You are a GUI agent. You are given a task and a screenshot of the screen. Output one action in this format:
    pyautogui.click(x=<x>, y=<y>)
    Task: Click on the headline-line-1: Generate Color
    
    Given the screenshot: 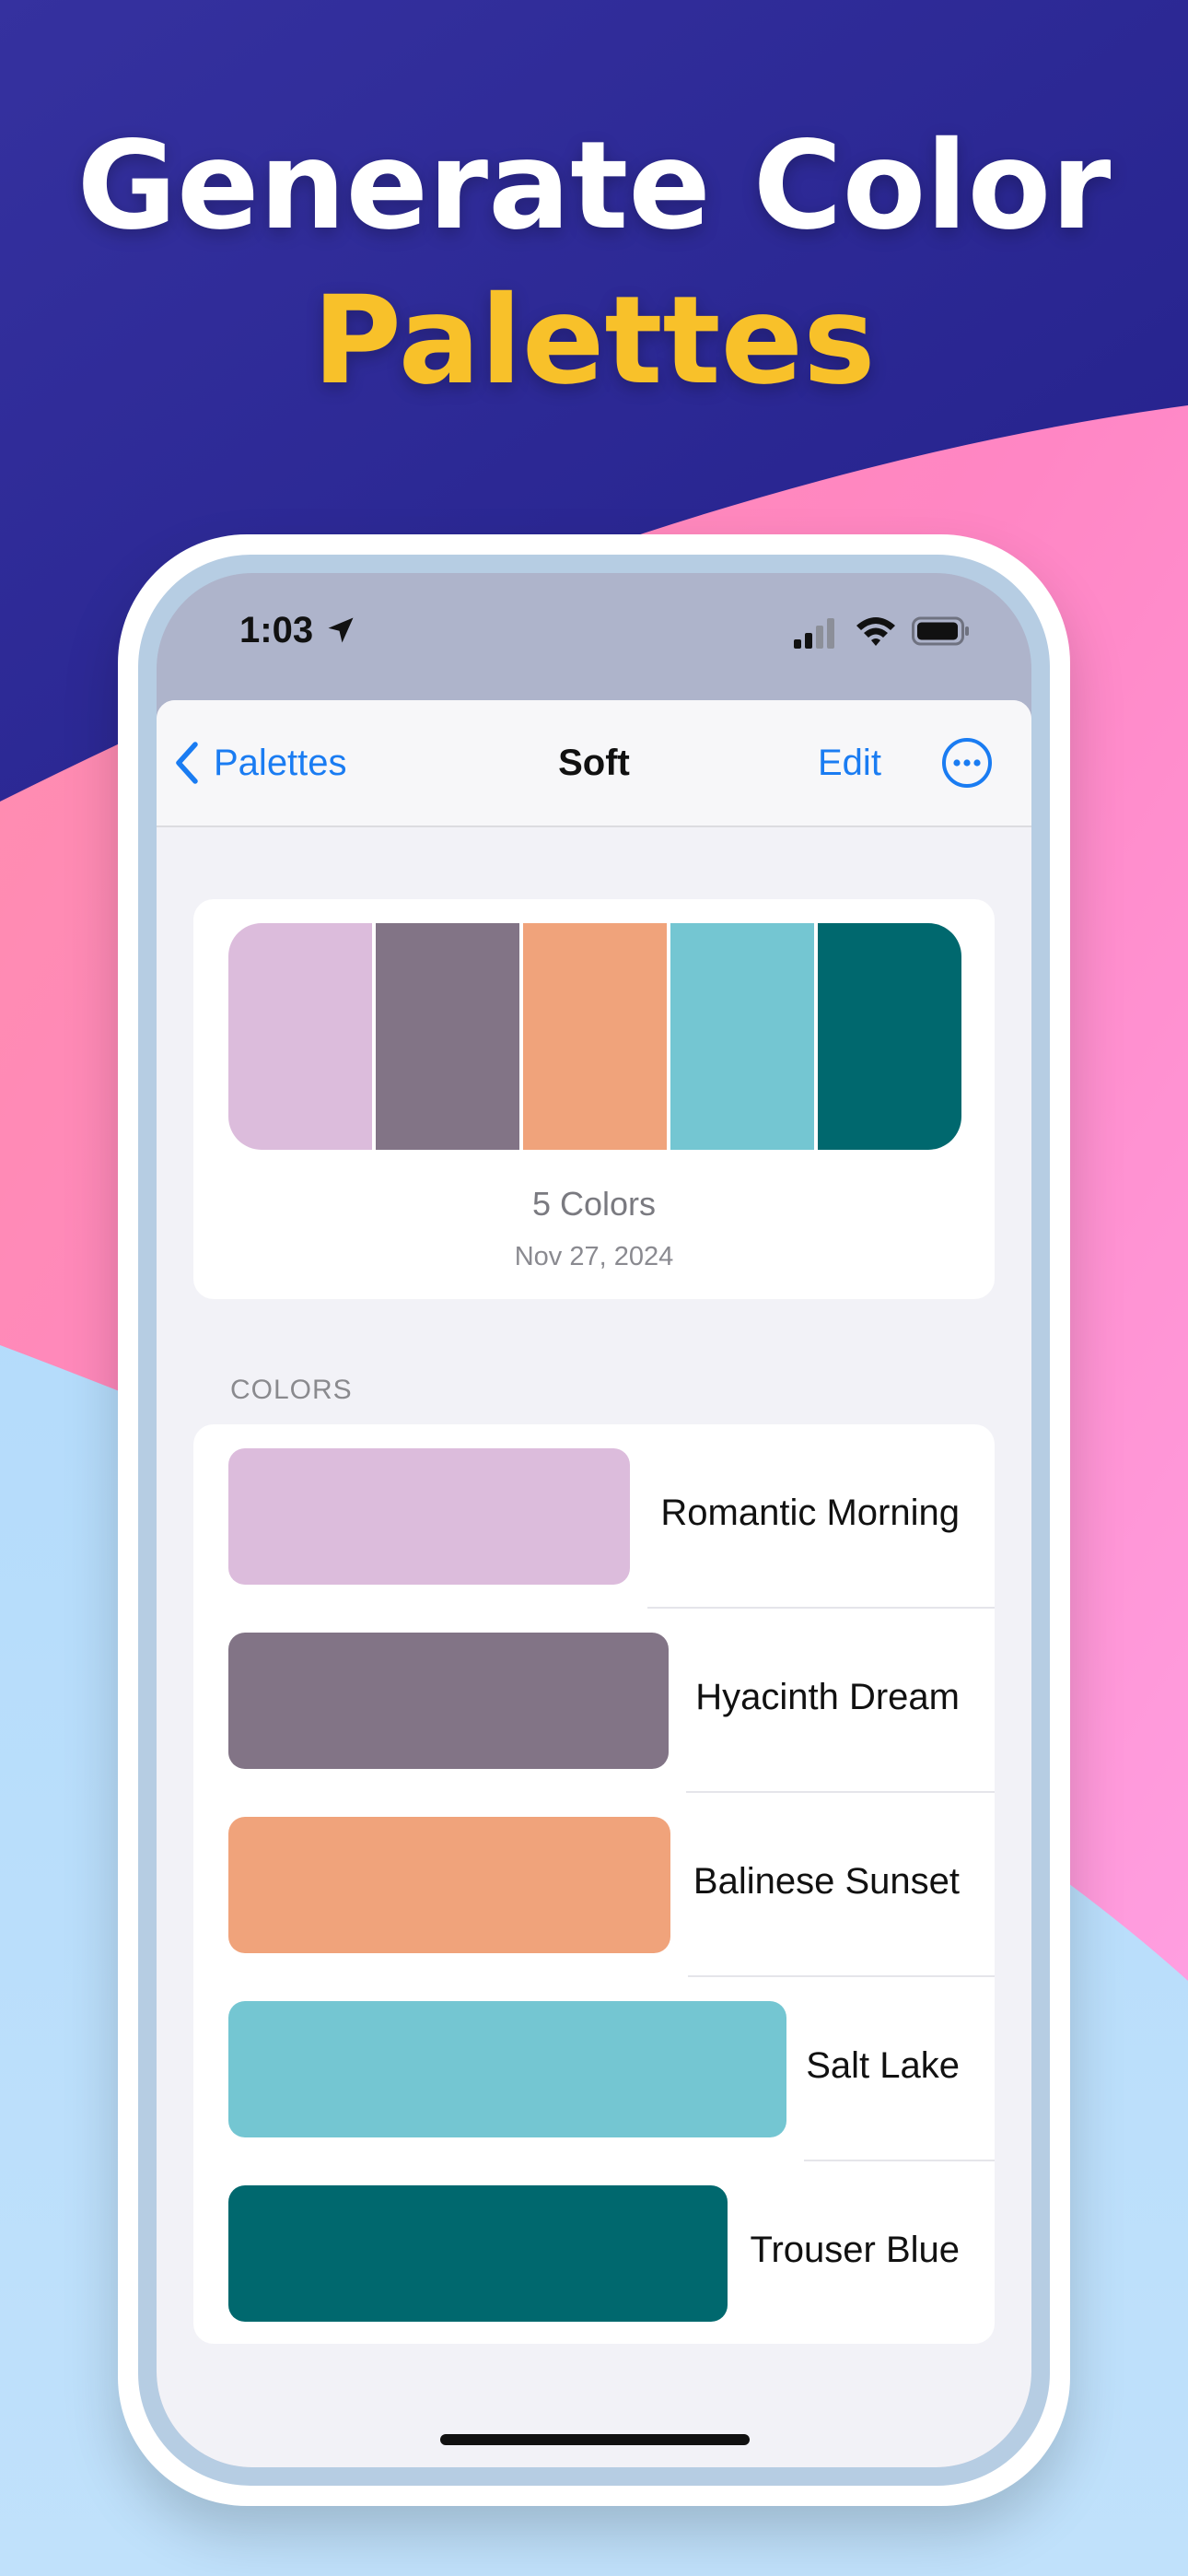 What is the action you would take?
    pyautogui.click(x=594, y=186)
    